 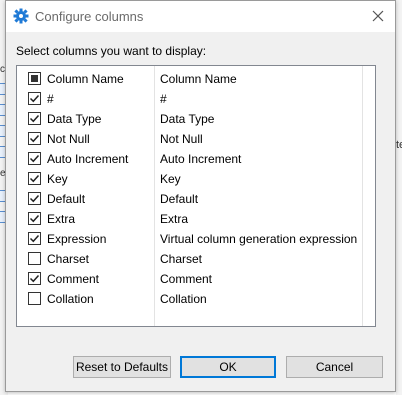 I want to click on table-row: Collation Collation, so click(x=196, y=298).